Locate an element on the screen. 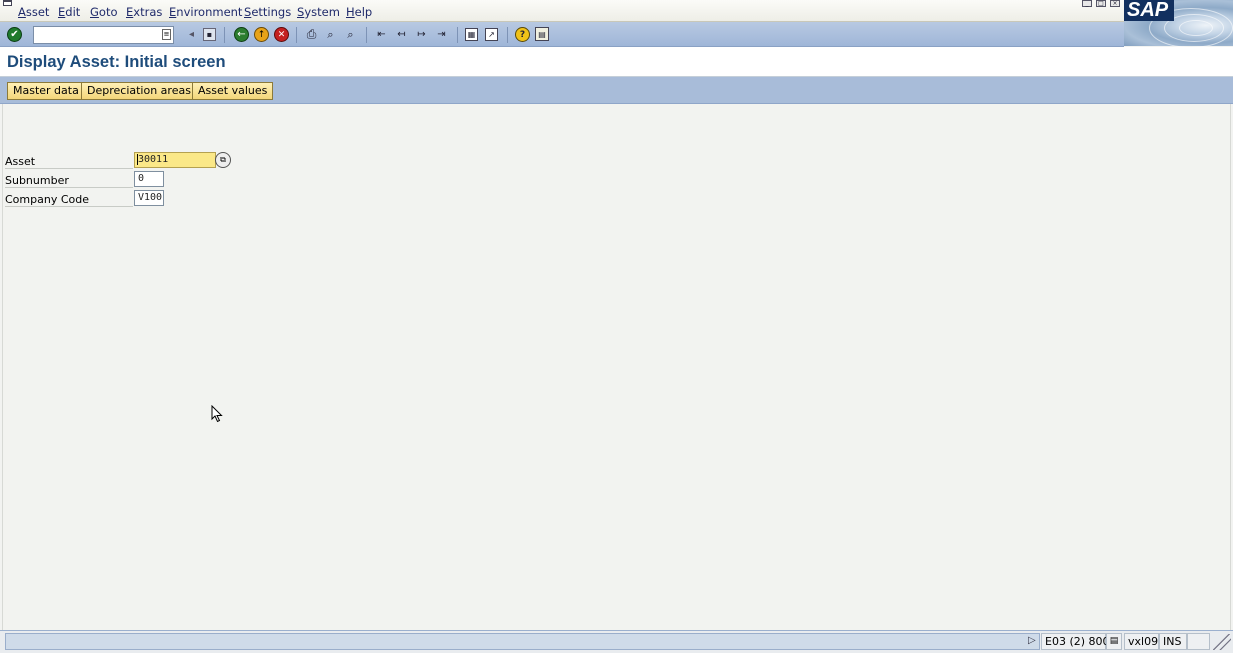  company-code-label: Company Code is located at coordinates (69, 200).